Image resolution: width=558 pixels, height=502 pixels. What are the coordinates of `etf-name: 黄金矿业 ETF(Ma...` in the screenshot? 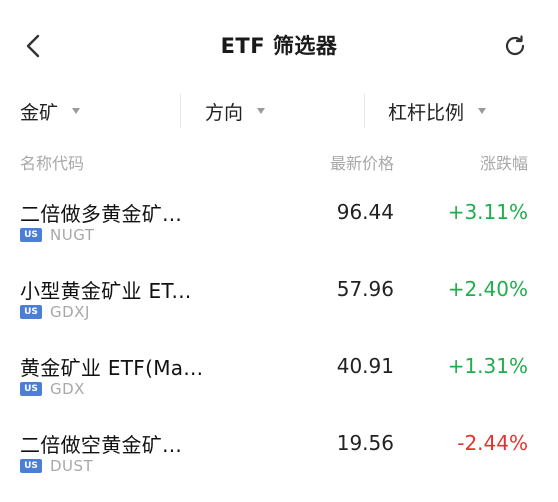 It's located at (112, 368).